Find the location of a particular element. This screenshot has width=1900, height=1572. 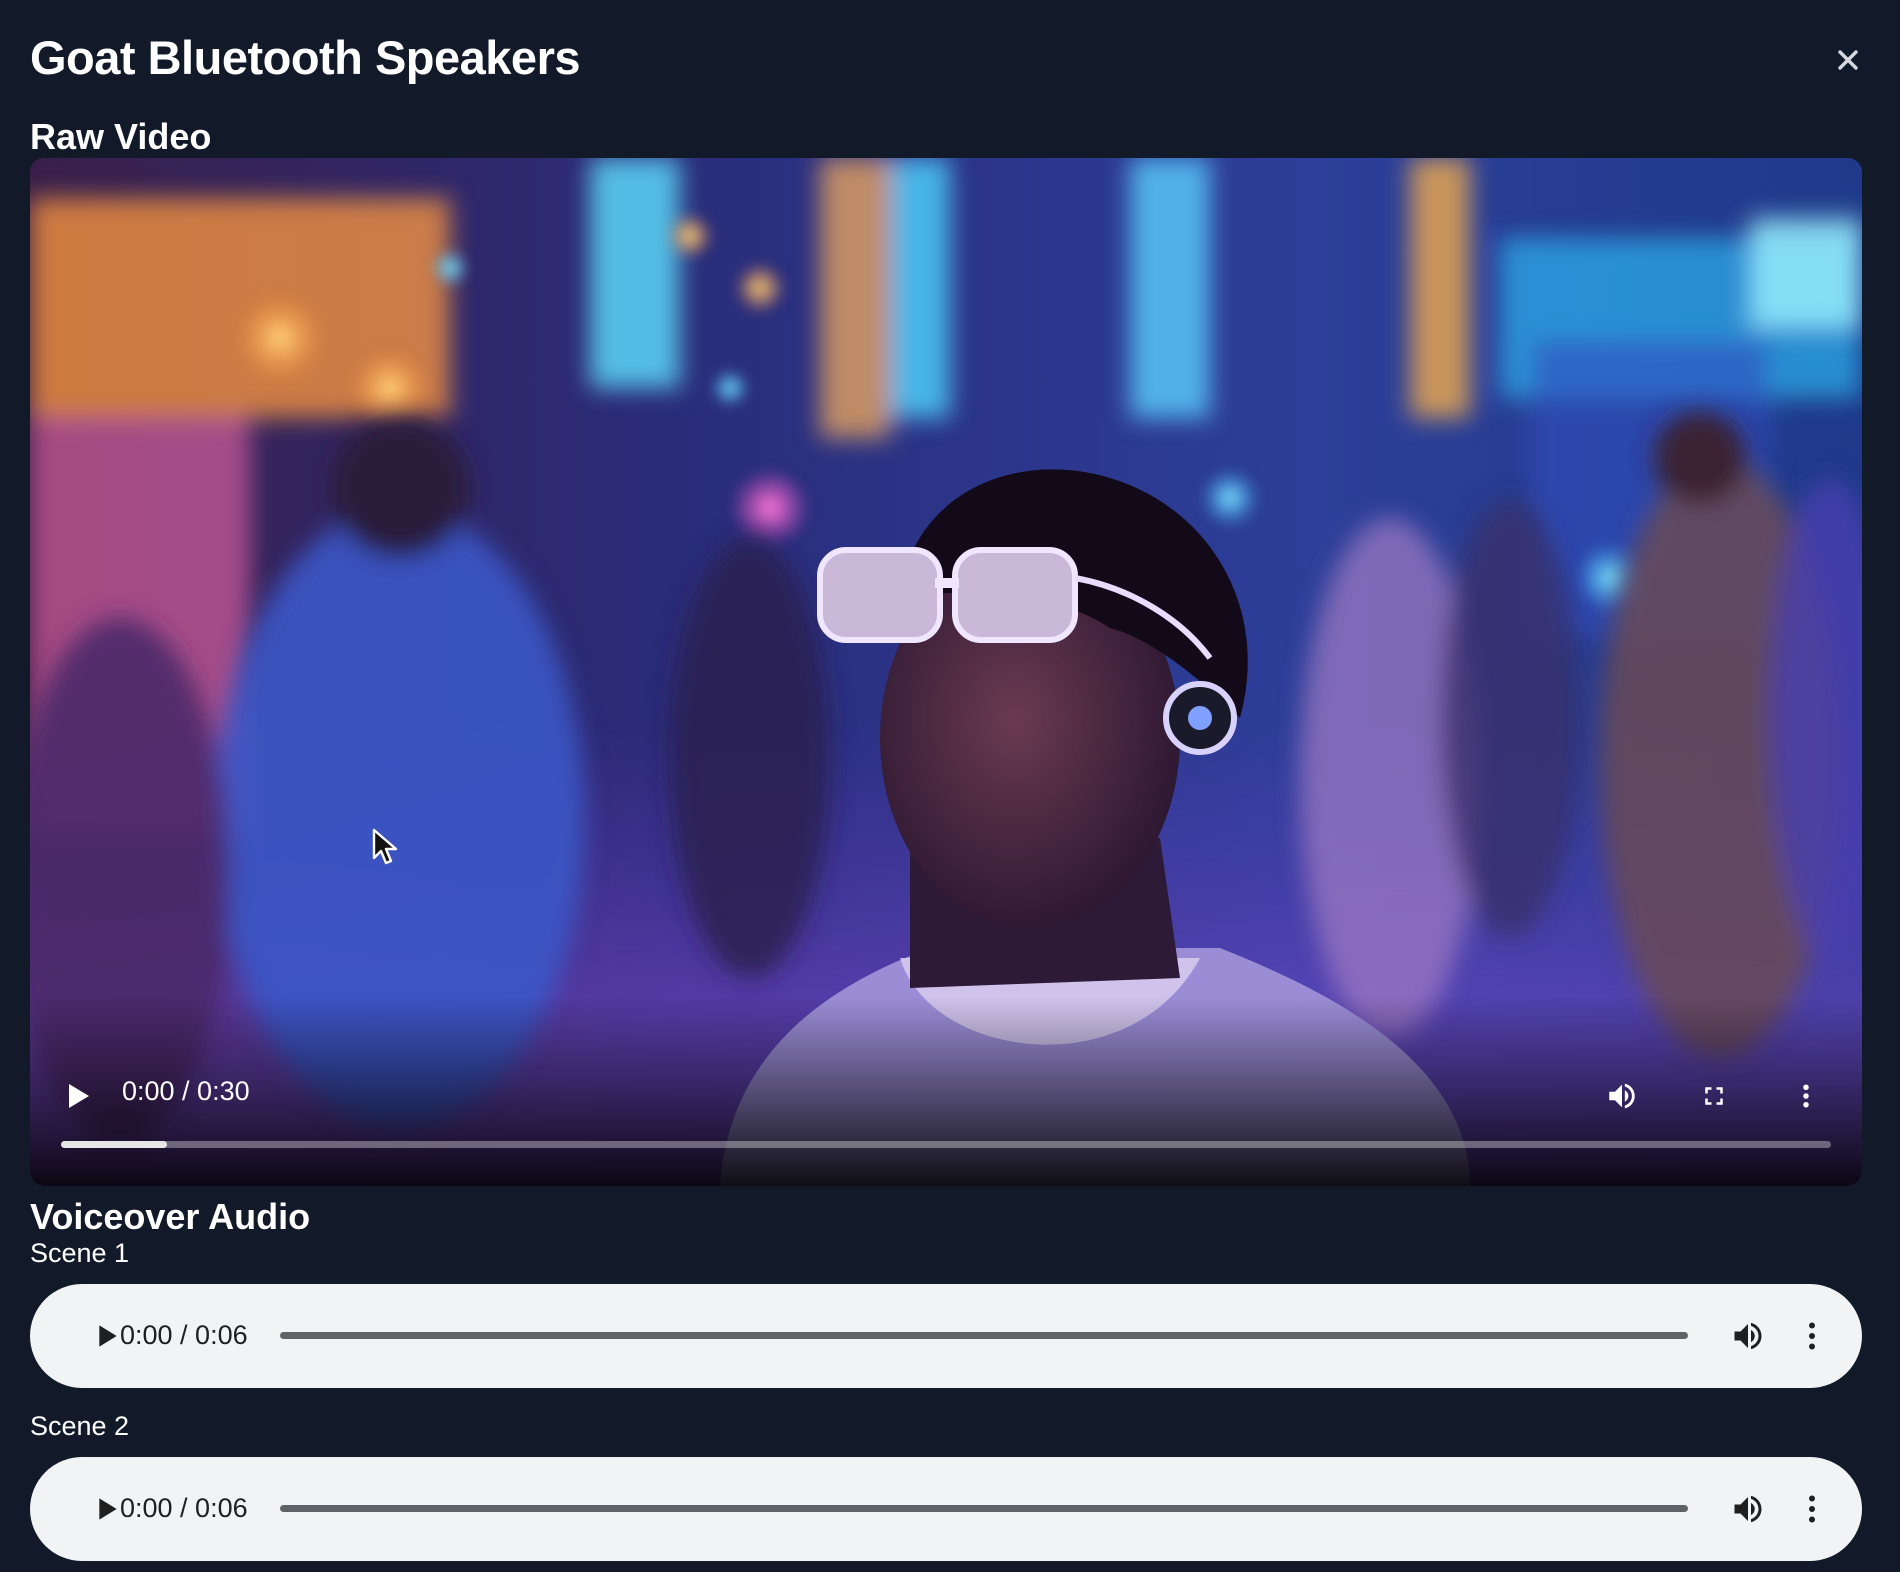

scene-2-audio-player: 0:00 / 0:06 is located at coordinates (946, 1509).